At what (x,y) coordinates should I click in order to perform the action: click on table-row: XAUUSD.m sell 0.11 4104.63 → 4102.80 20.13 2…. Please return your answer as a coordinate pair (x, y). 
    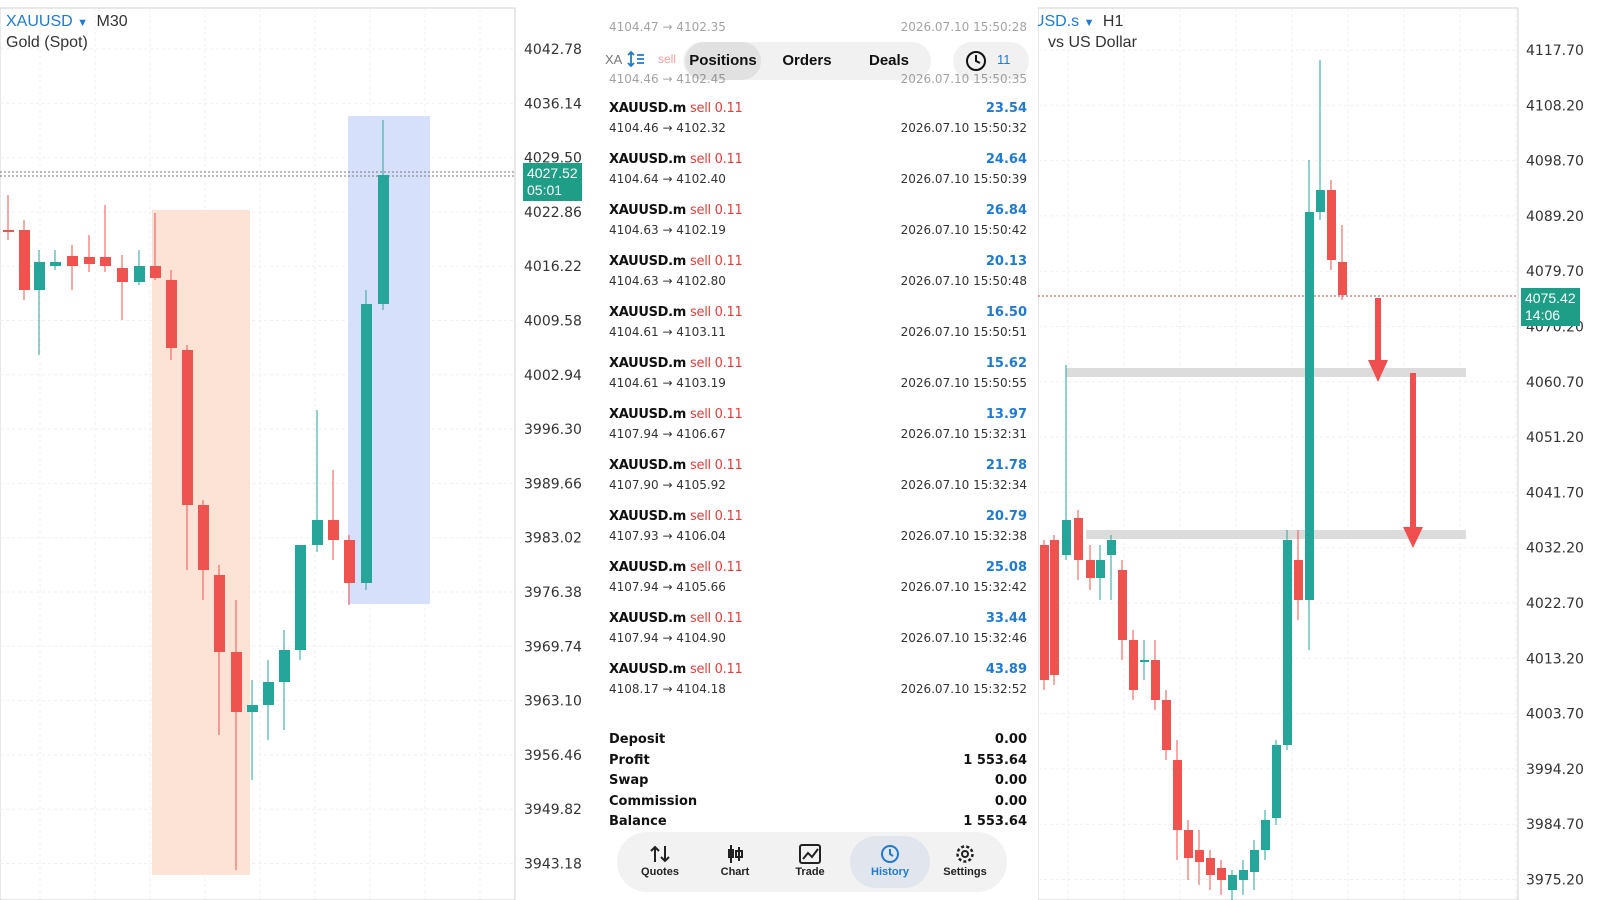
    Looking at the image, I should click on (818, 280).